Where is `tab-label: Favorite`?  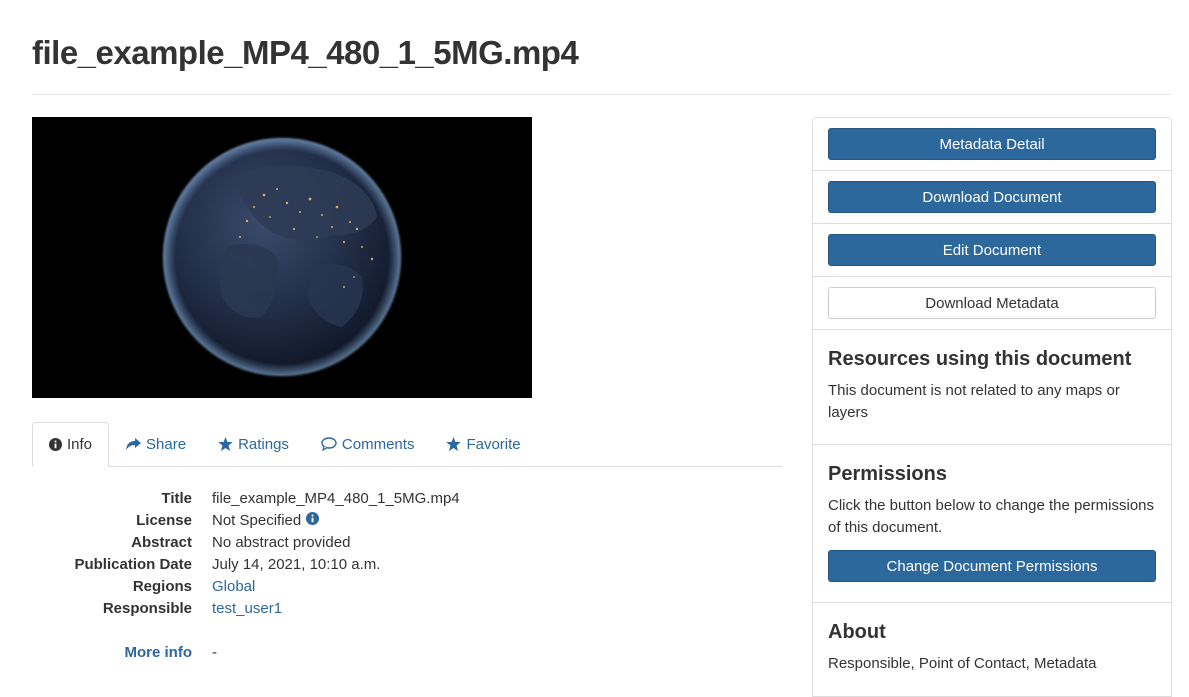
tab-label: Favorite is located at coordinates (493, 444).